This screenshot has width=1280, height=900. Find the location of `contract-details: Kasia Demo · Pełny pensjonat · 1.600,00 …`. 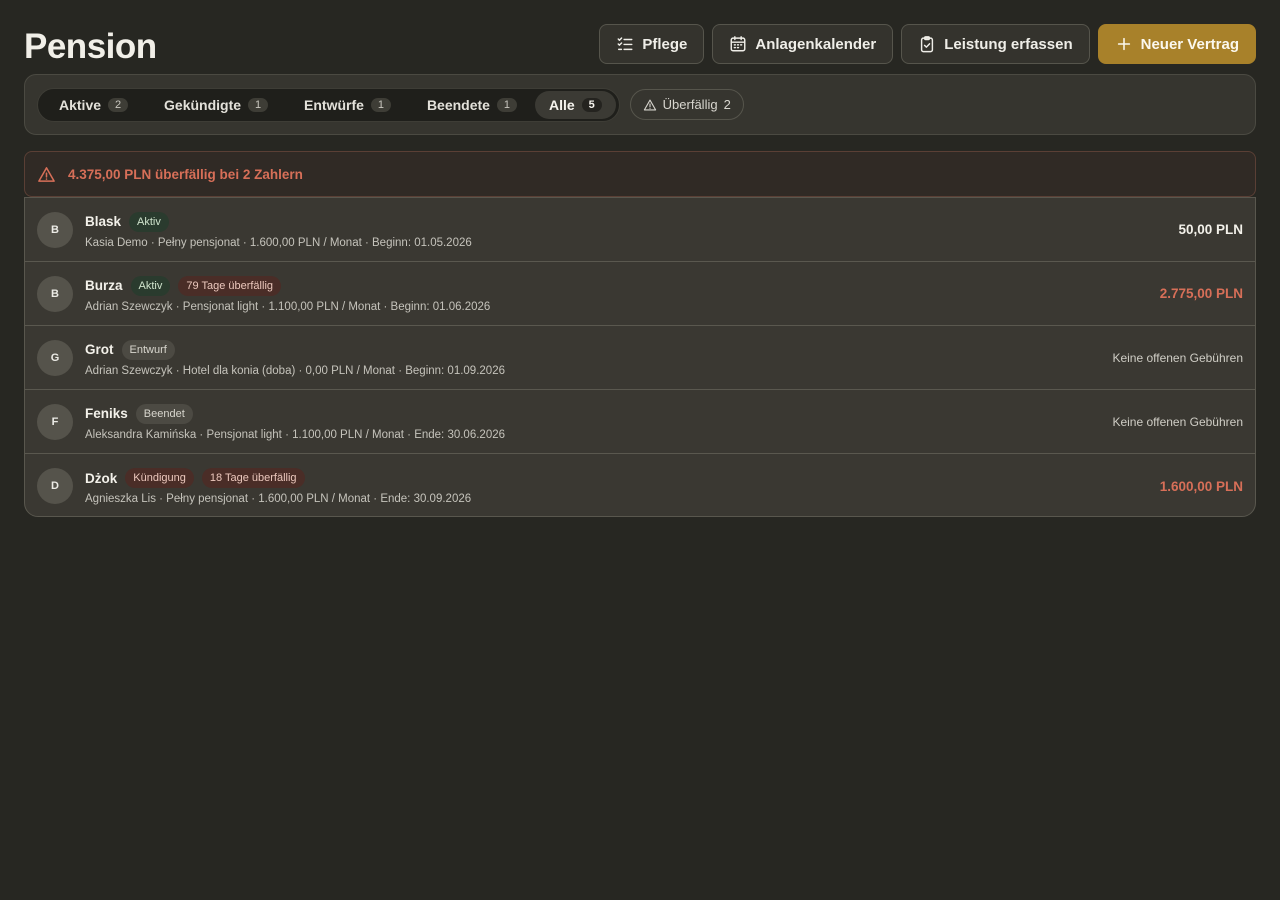

contract-details: Kasia Demo · Pełny pensjonat · 1.600,00 … is located at coordinates (278, 242).